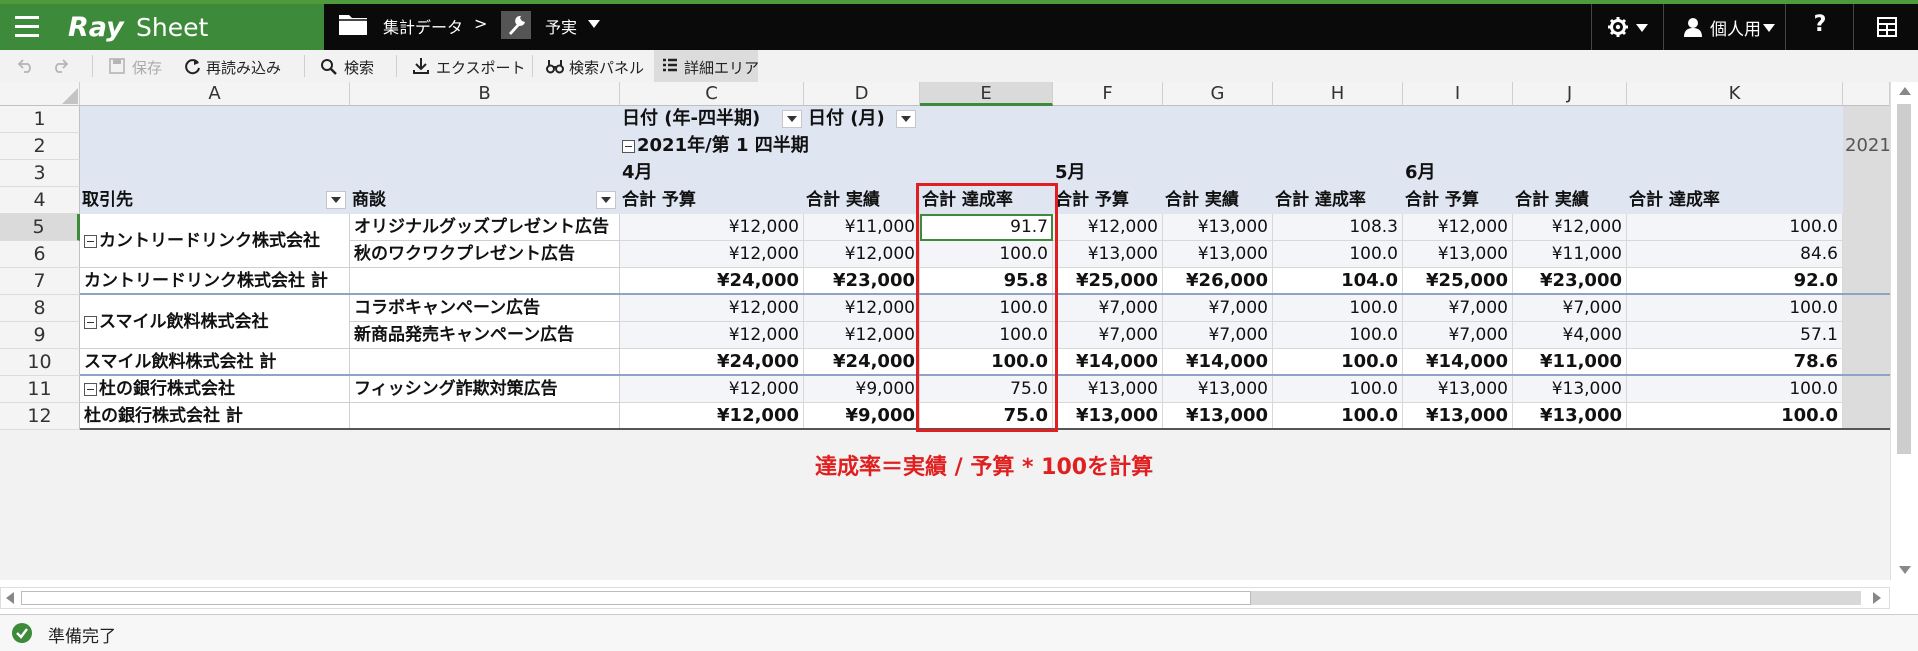 This screenshot has width=1918, height=651. Describe the element at coordinates (1904, 279) in the screenshot. I see `vertical-scroll-thumb` at that location.